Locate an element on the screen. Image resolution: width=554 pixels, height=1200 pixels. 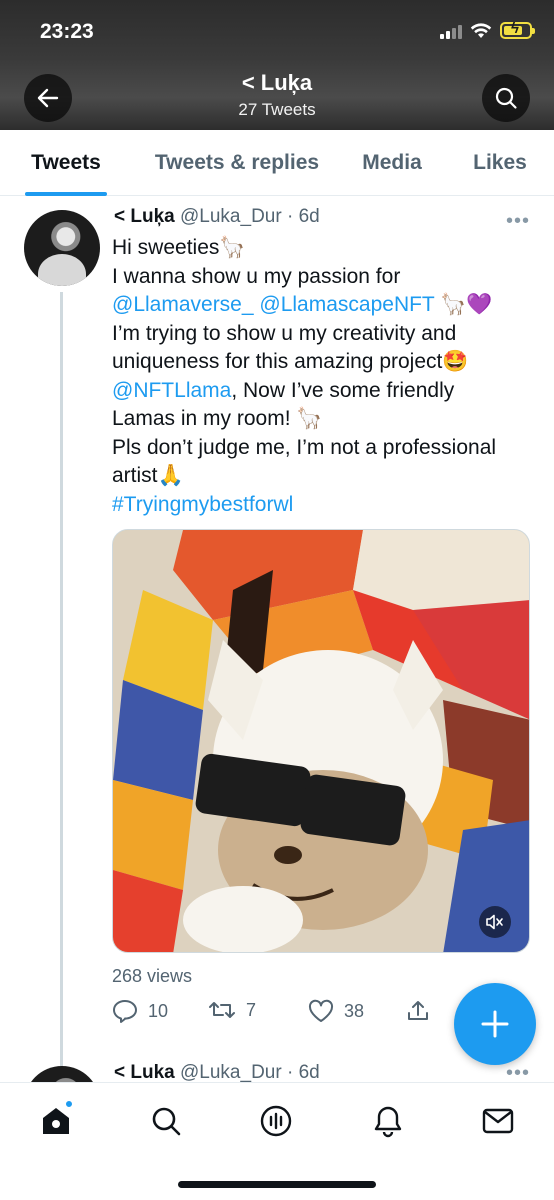
nav-spaces is located at coordinates (276, 1121).